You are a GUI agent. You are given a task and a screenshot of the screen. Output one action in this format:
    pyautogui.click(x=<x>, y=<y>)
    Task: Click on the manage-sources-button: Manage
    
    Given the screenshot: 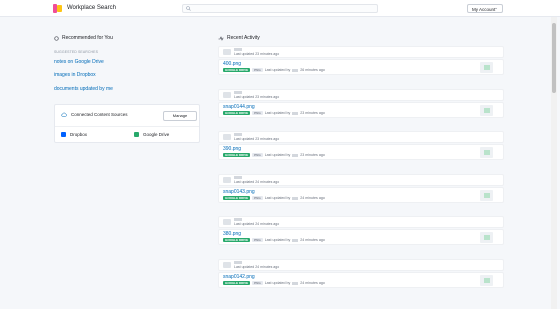 What is the action you would take?
    pyautogui.click(x=180, y=116)
    